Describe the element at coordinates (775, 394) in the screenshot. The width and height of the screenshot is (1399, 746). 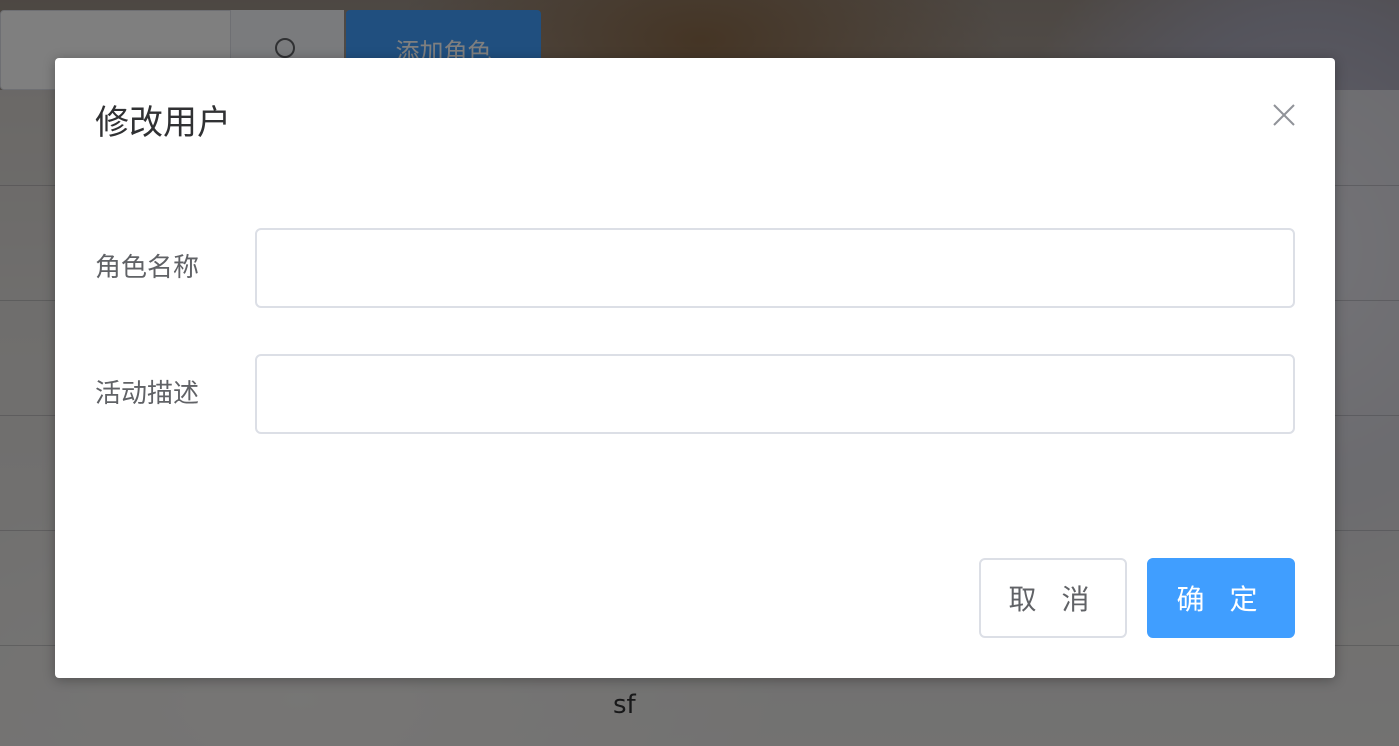
I see `activity-description-input` at that location.